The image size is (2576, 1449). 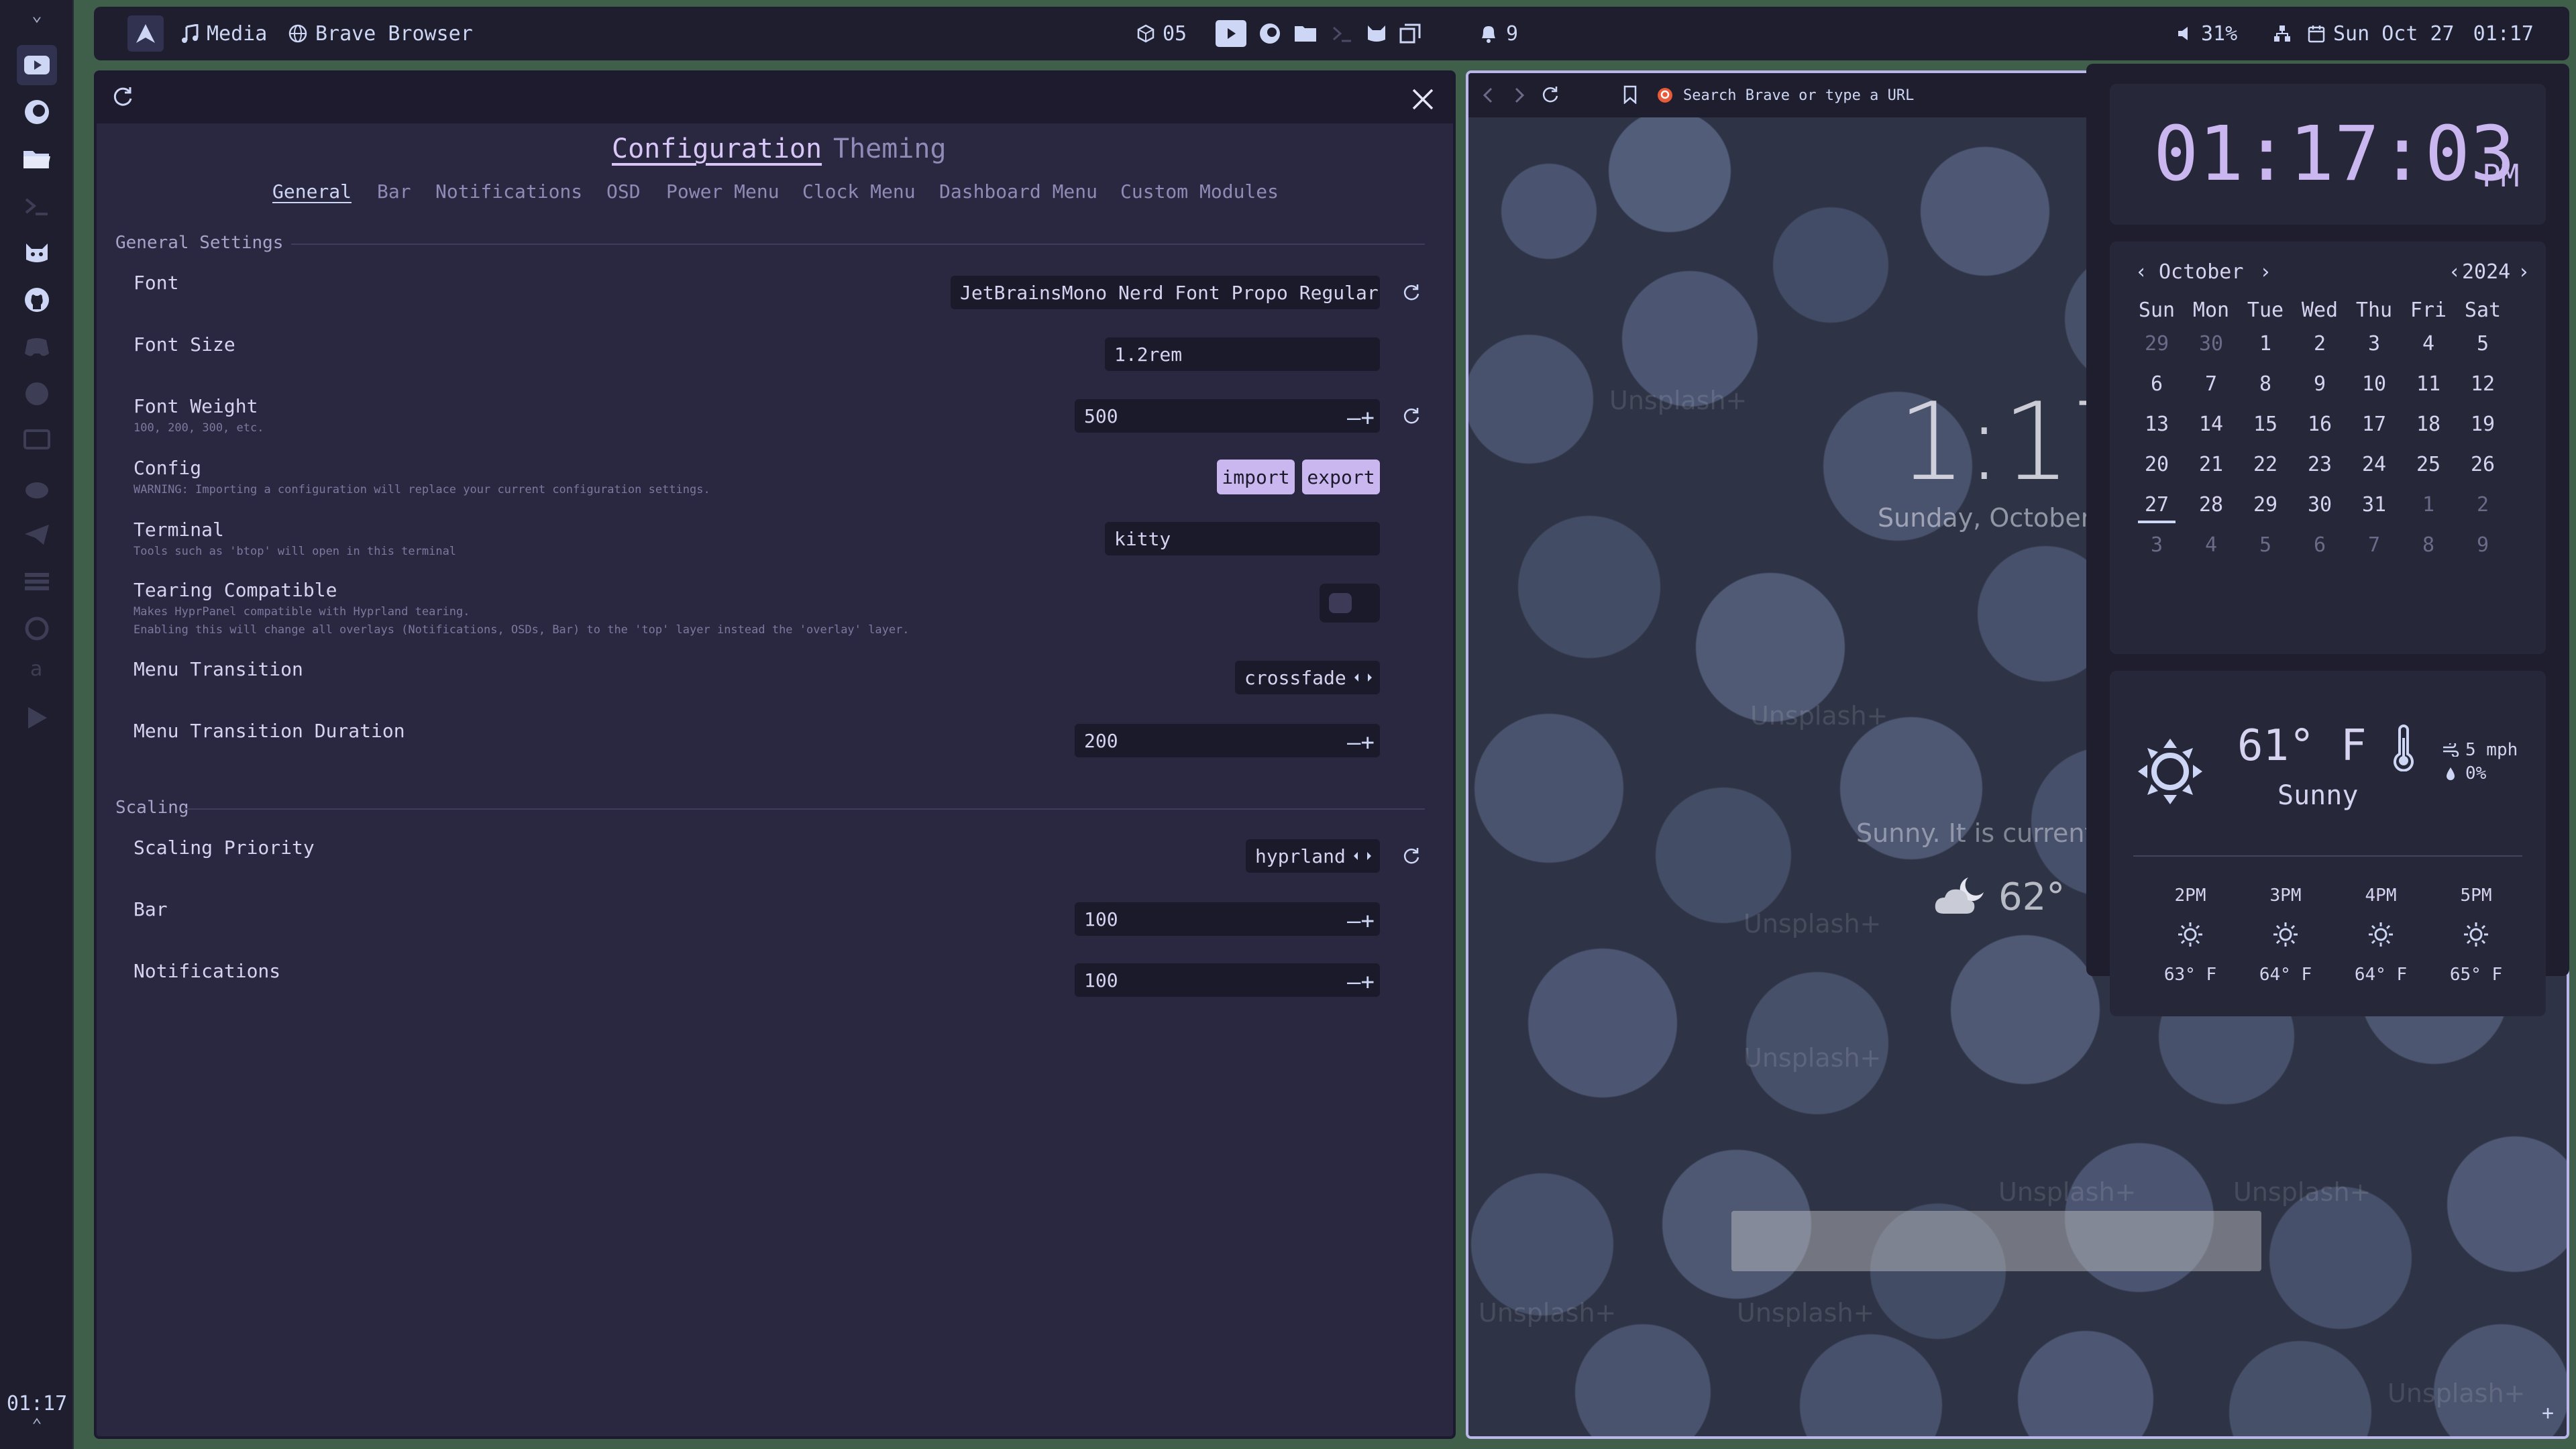 What do you see at coordinates (2428, 424) in the screenshot?
I see `calendar-day: 18` at bounding box center [2428, 424].